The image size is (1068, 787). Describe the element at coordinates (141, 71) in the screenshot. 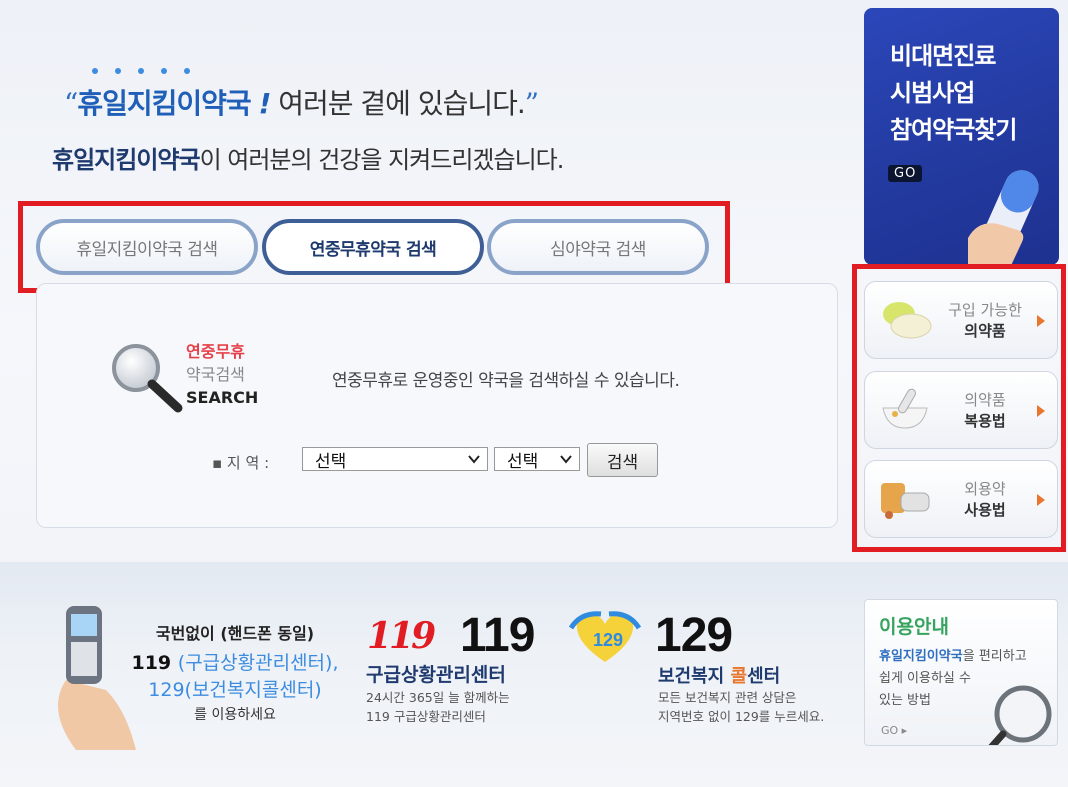

I see `headline-dots` at that location.